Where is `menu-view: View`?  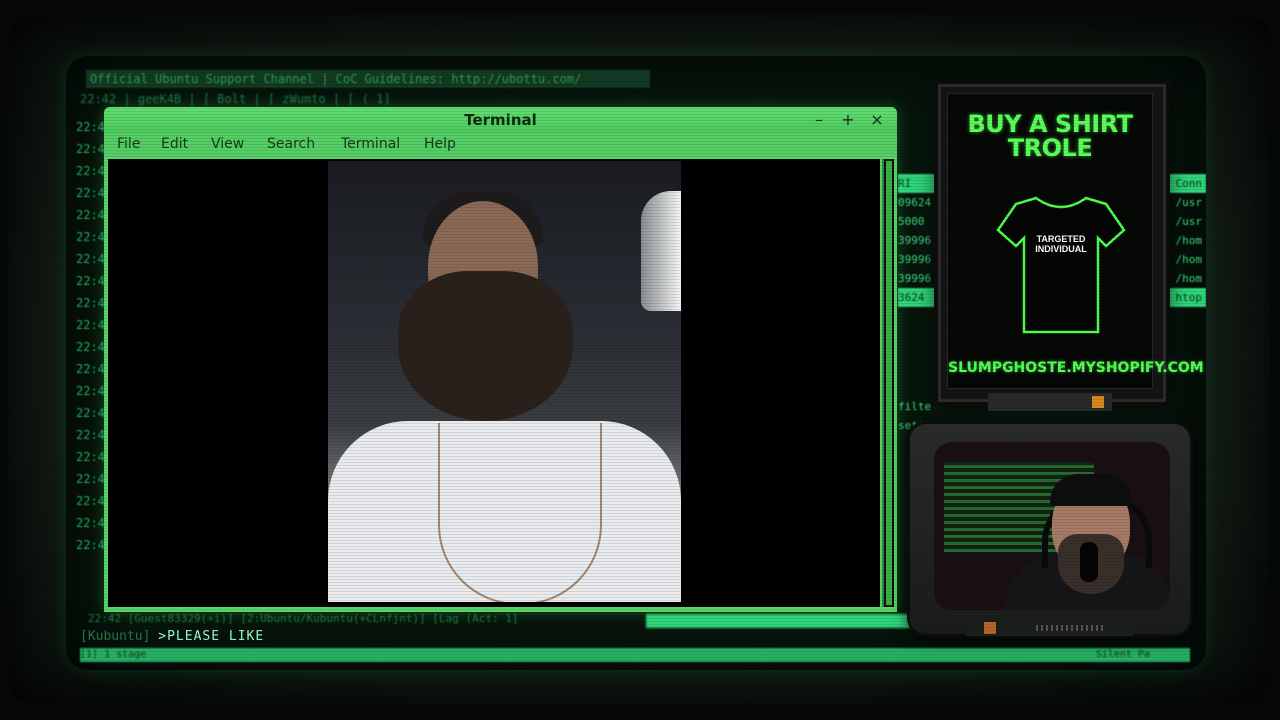
menu-view: View is located at coordinates (227, 144).